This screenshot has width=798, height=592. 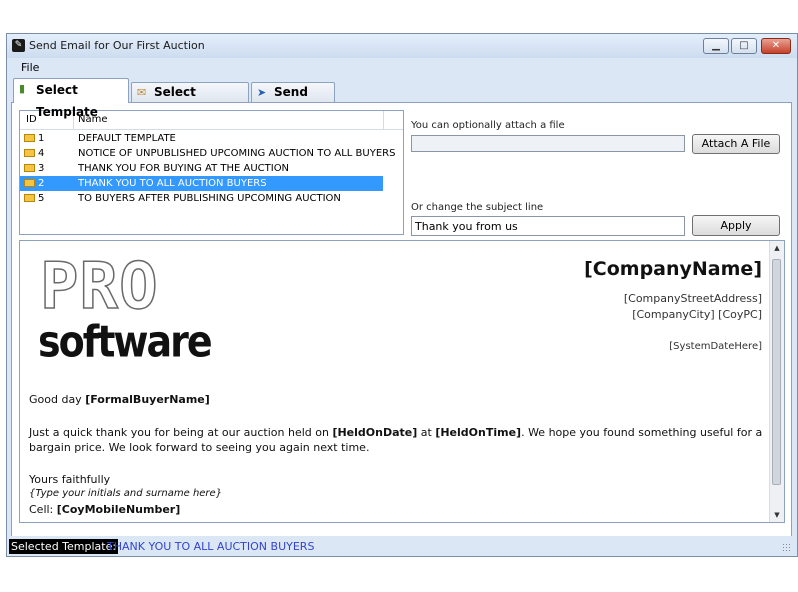 What do you see at coordinates (142, 92) in the screenshot?
I see `people-icon: ✉` at bounding box center [142, 92].